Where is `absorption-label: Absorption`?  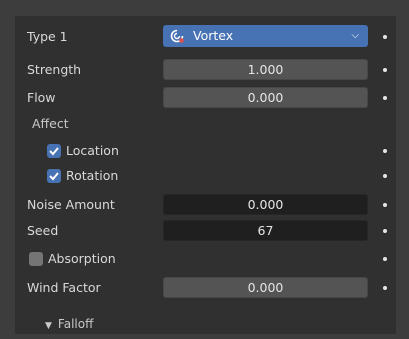
absorption-label: Absorption is located at coordinates (82, 258).